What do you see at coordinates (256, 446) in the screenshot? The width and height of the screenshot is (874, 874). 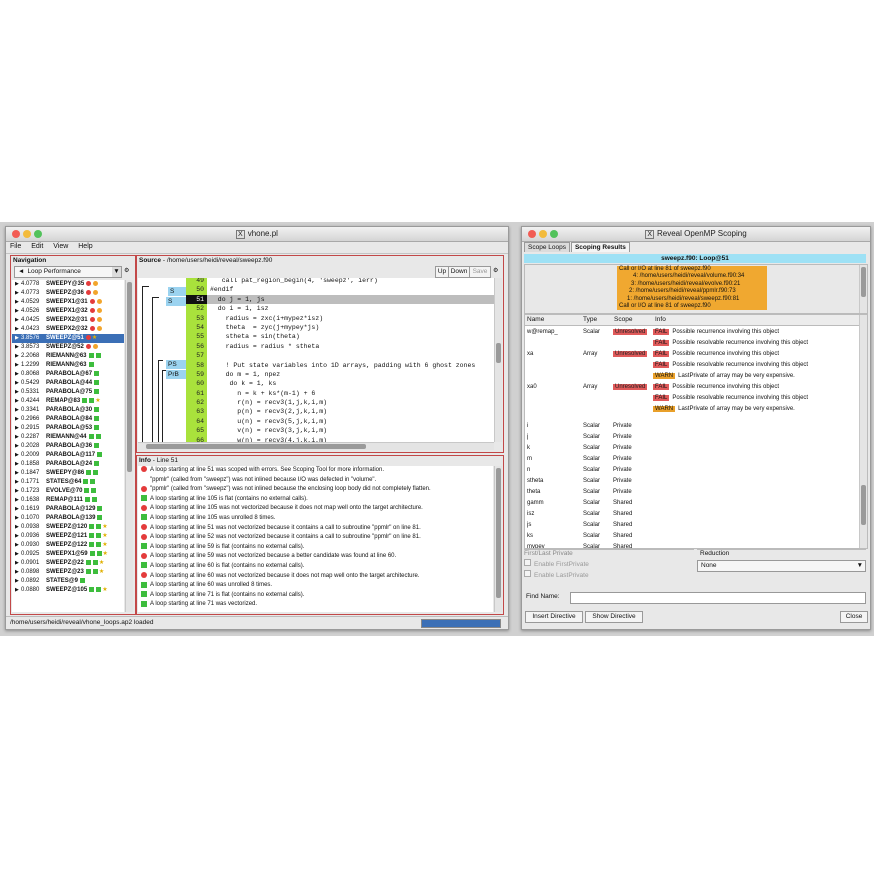 I see `source-hscroll-thumb` at bounding box center [256, 446].